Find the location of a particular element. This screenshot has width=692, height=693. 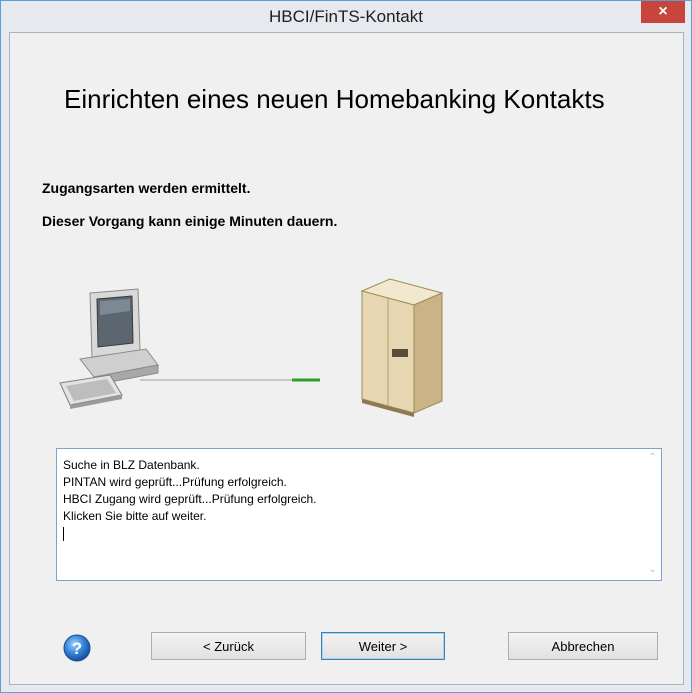

scroll-down-icon: ⌄ is located at coordinates (652, 569).